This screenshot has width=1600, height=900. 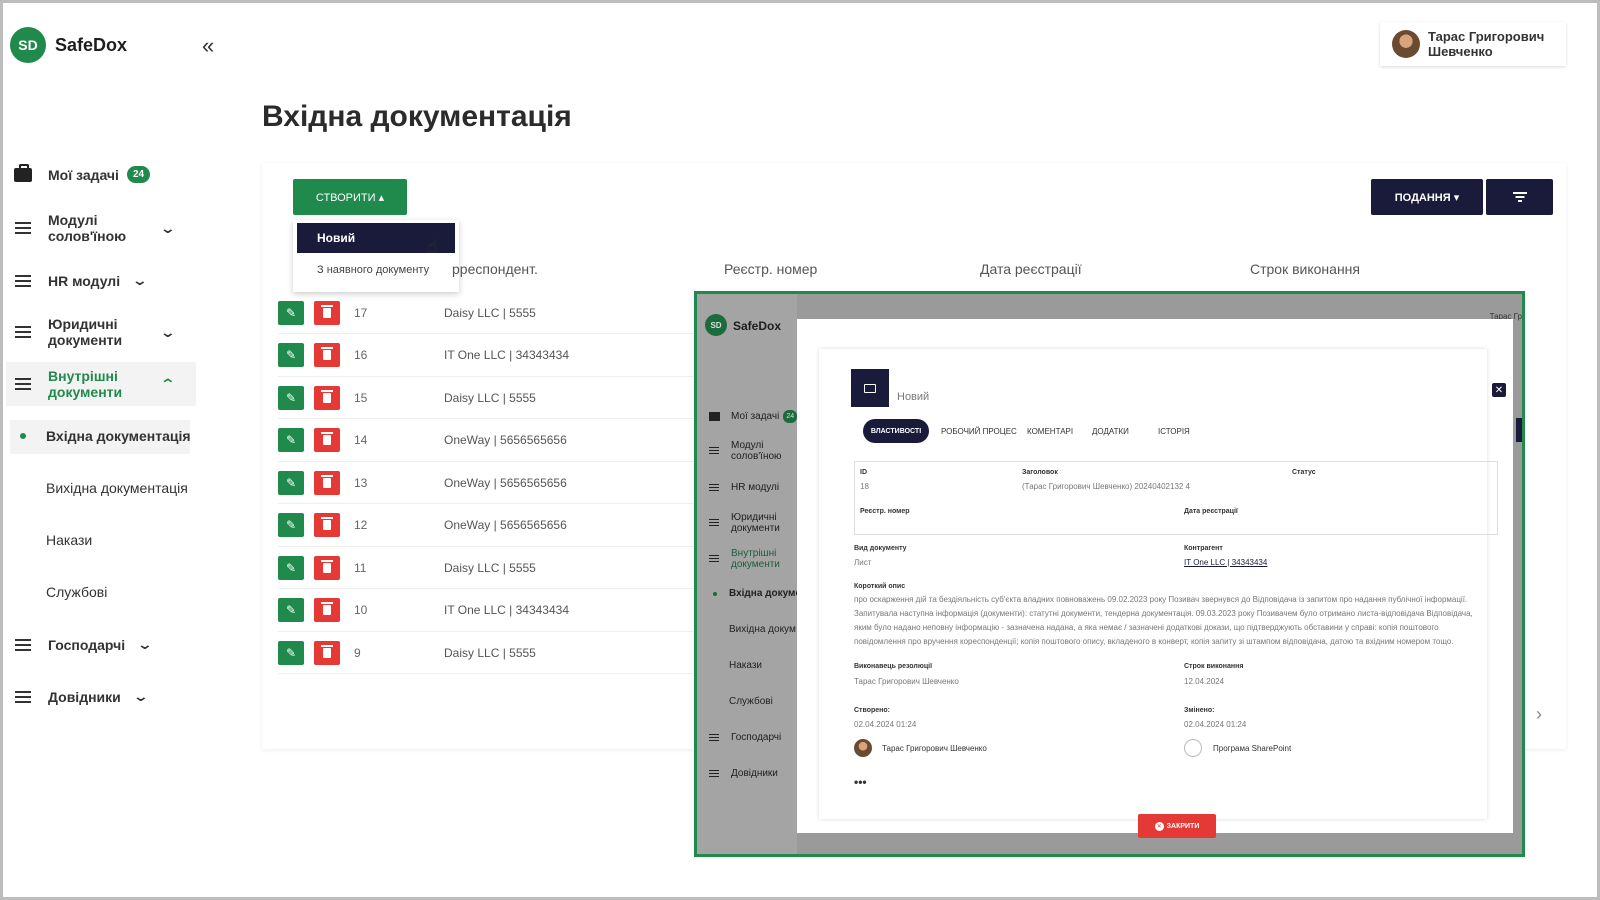 I want to click on sub-item-service: Службові, so click(x=76, y=592).